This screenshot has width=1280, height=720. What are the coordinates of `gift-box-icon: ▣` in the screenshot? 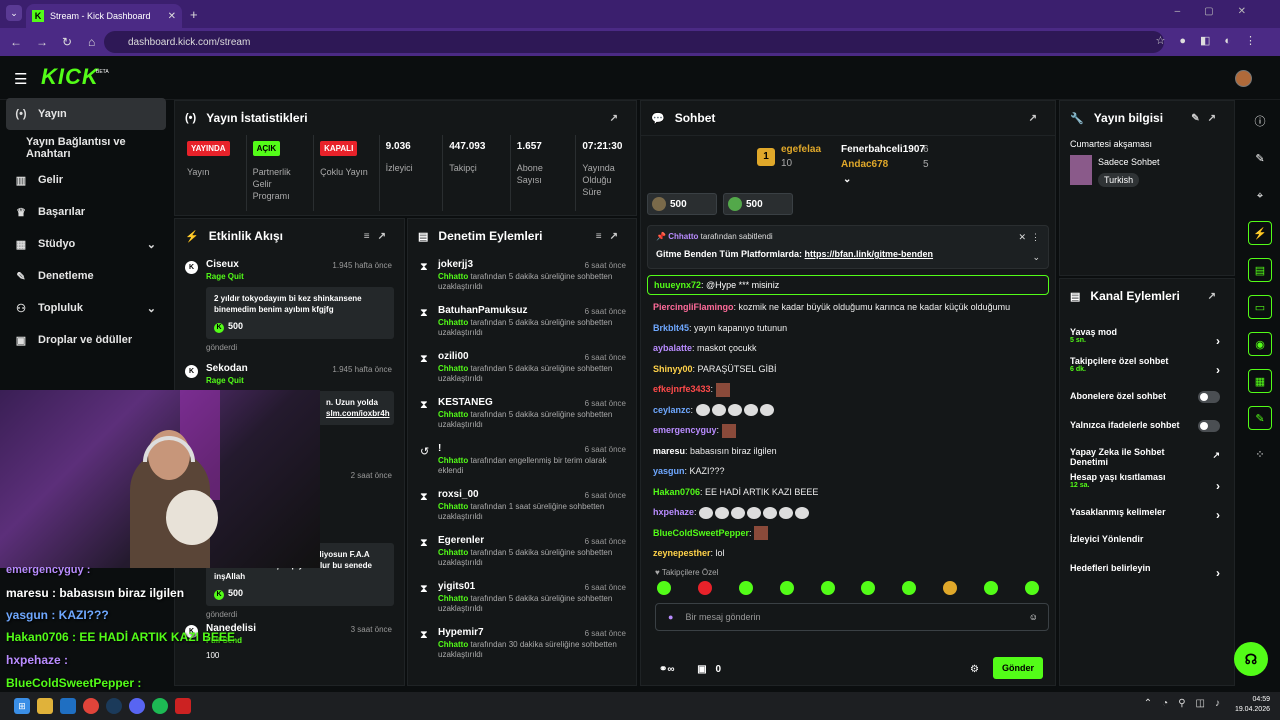 It's located at (701, 669).